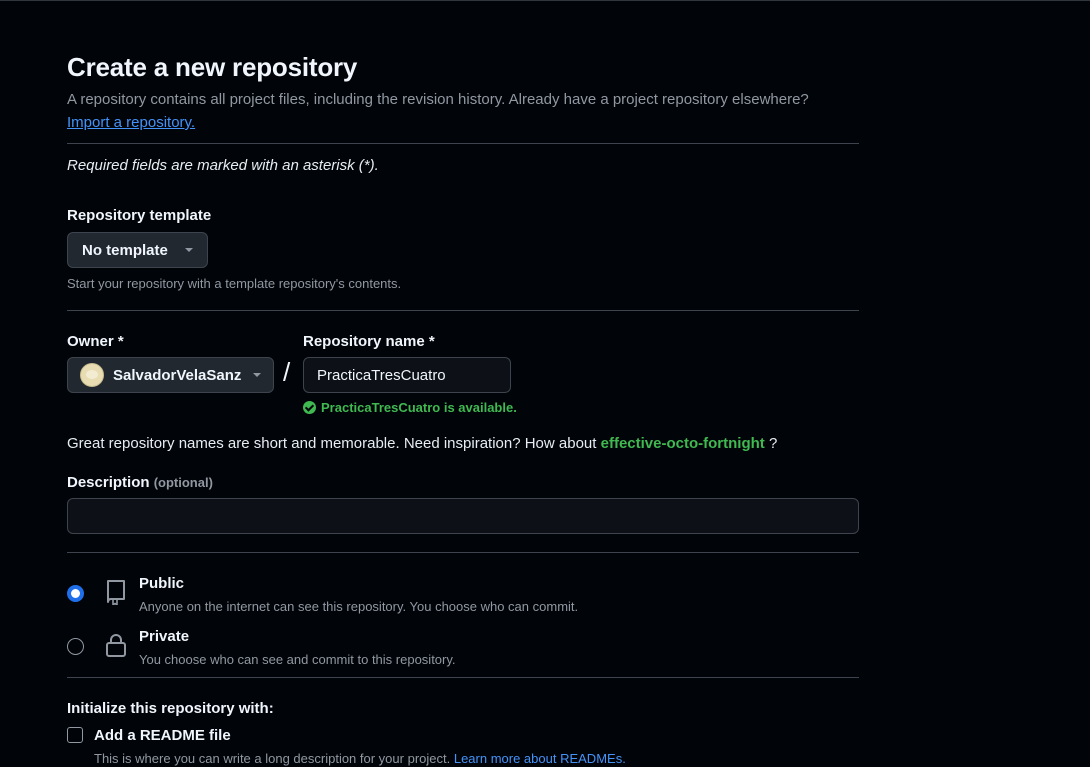 The height and width of the screenshot is (767, 1090). What do you see at coordinates (95, 341) in the screenshot?
I see `owner-label: Owner *` at bounding box center [95, 341].